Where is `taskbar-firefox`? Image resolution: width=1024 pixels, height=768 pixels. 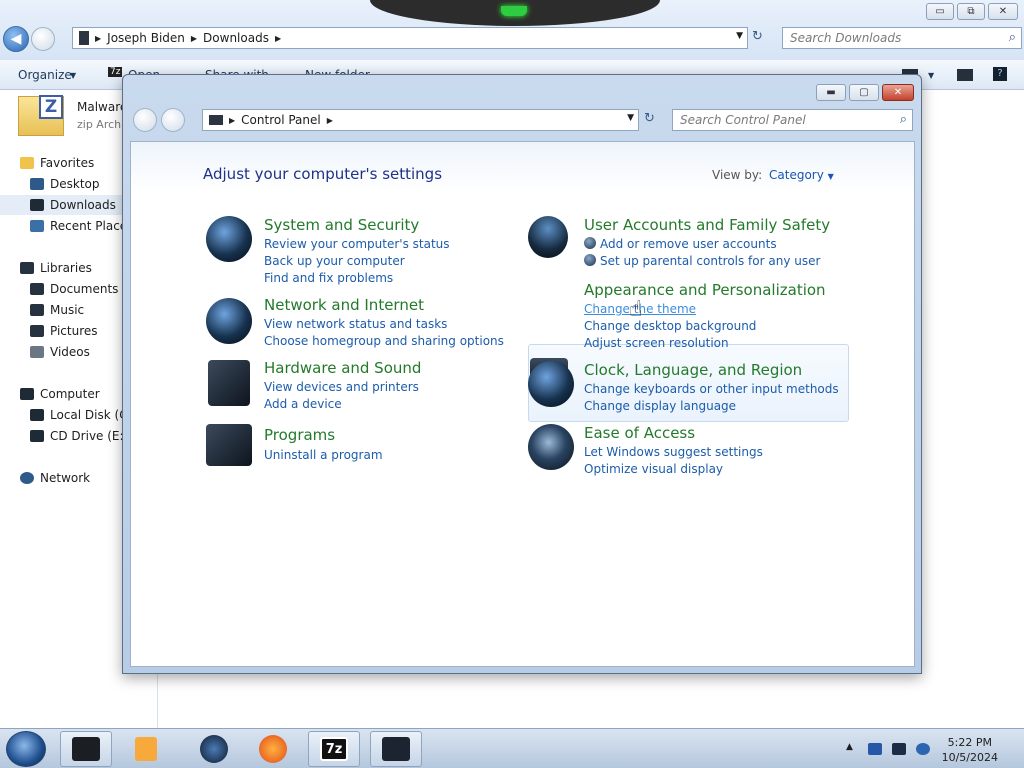
taskbar-firefox is located at coordinates (273, 749).